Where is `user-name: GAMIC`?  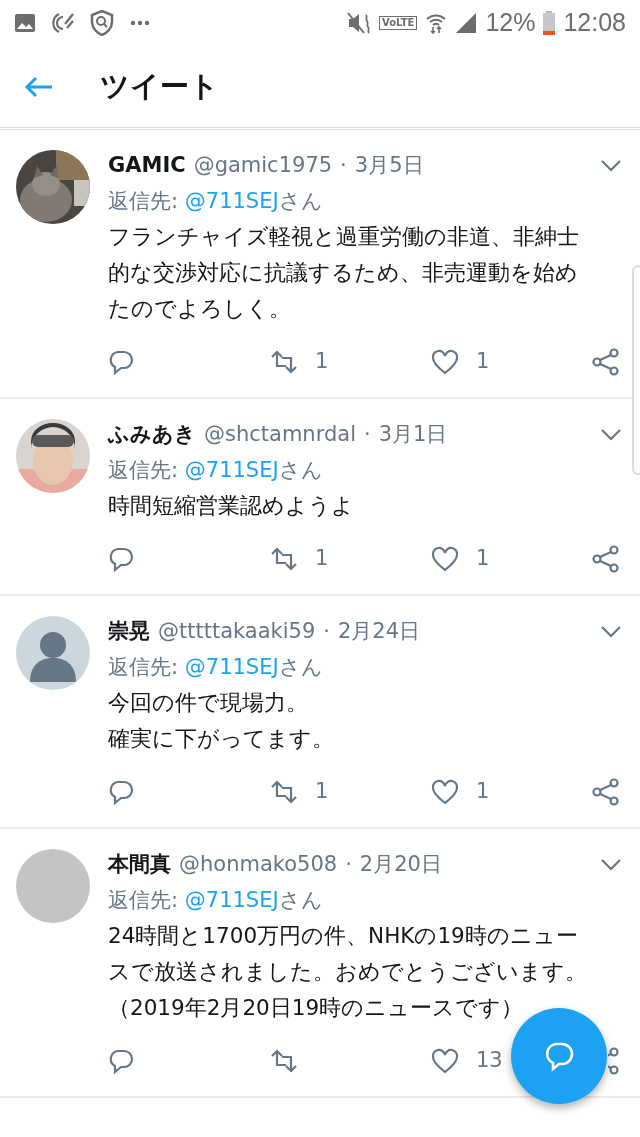
user-name: GAMIC is located at coordinates (147, 165).